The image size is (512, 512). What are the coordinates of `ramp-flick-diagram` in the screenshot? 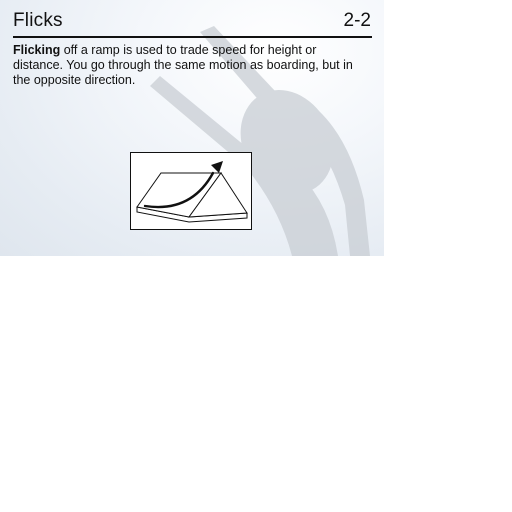 It's located at (191, 191).